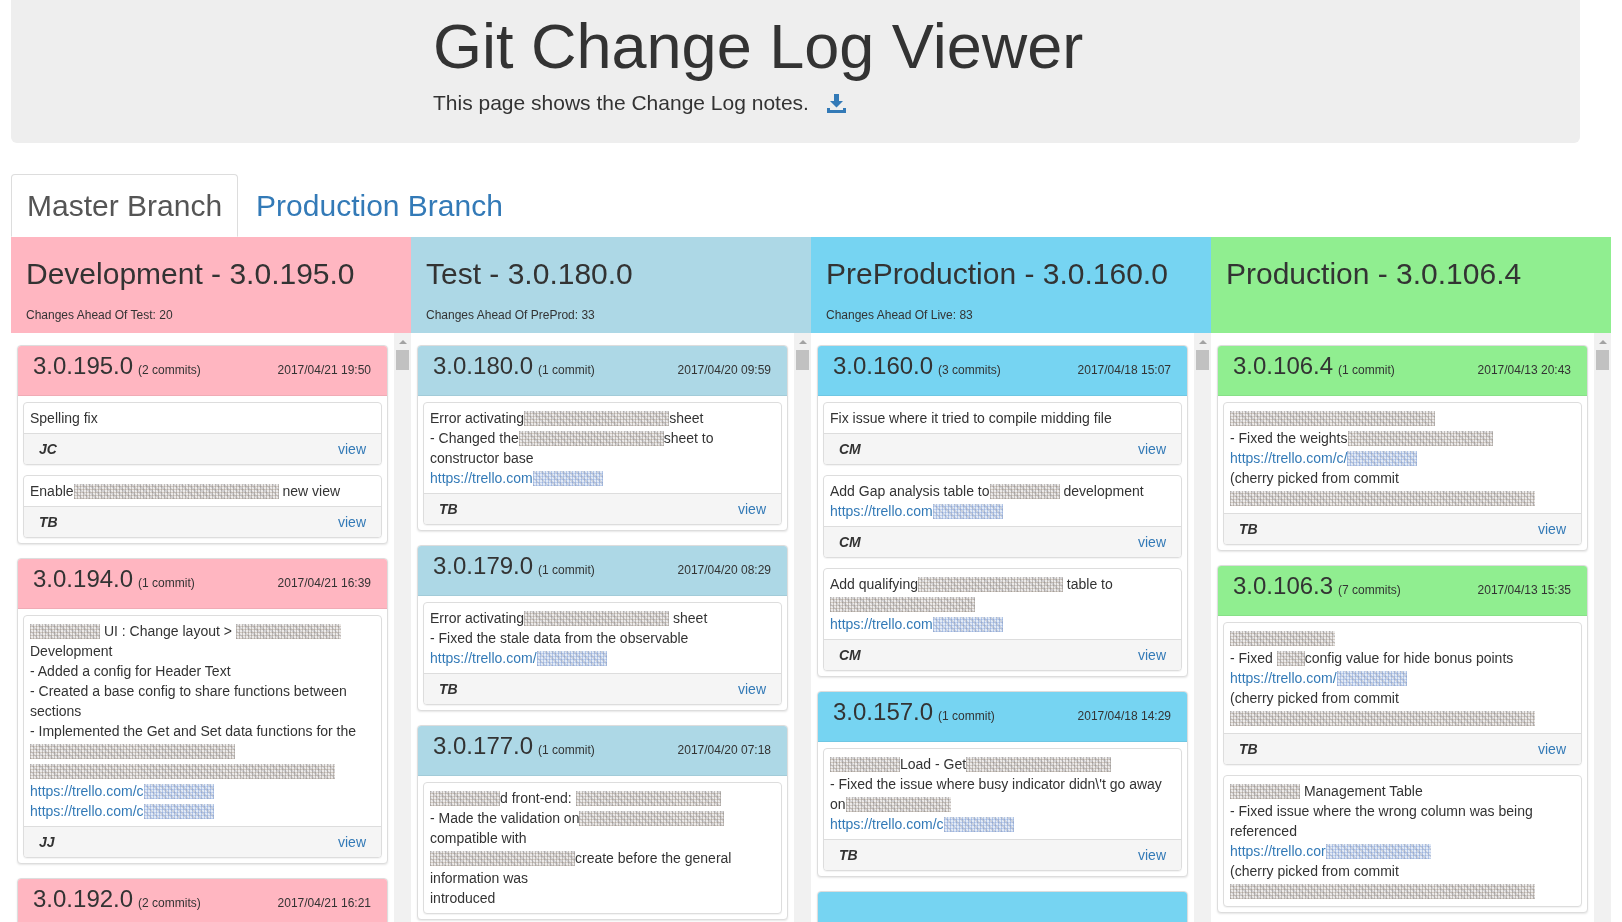  What do you see at coordinates (379, 205) in the screenshot?
I see `branch-tab: Production Branch` at bounding box center [379, 205].